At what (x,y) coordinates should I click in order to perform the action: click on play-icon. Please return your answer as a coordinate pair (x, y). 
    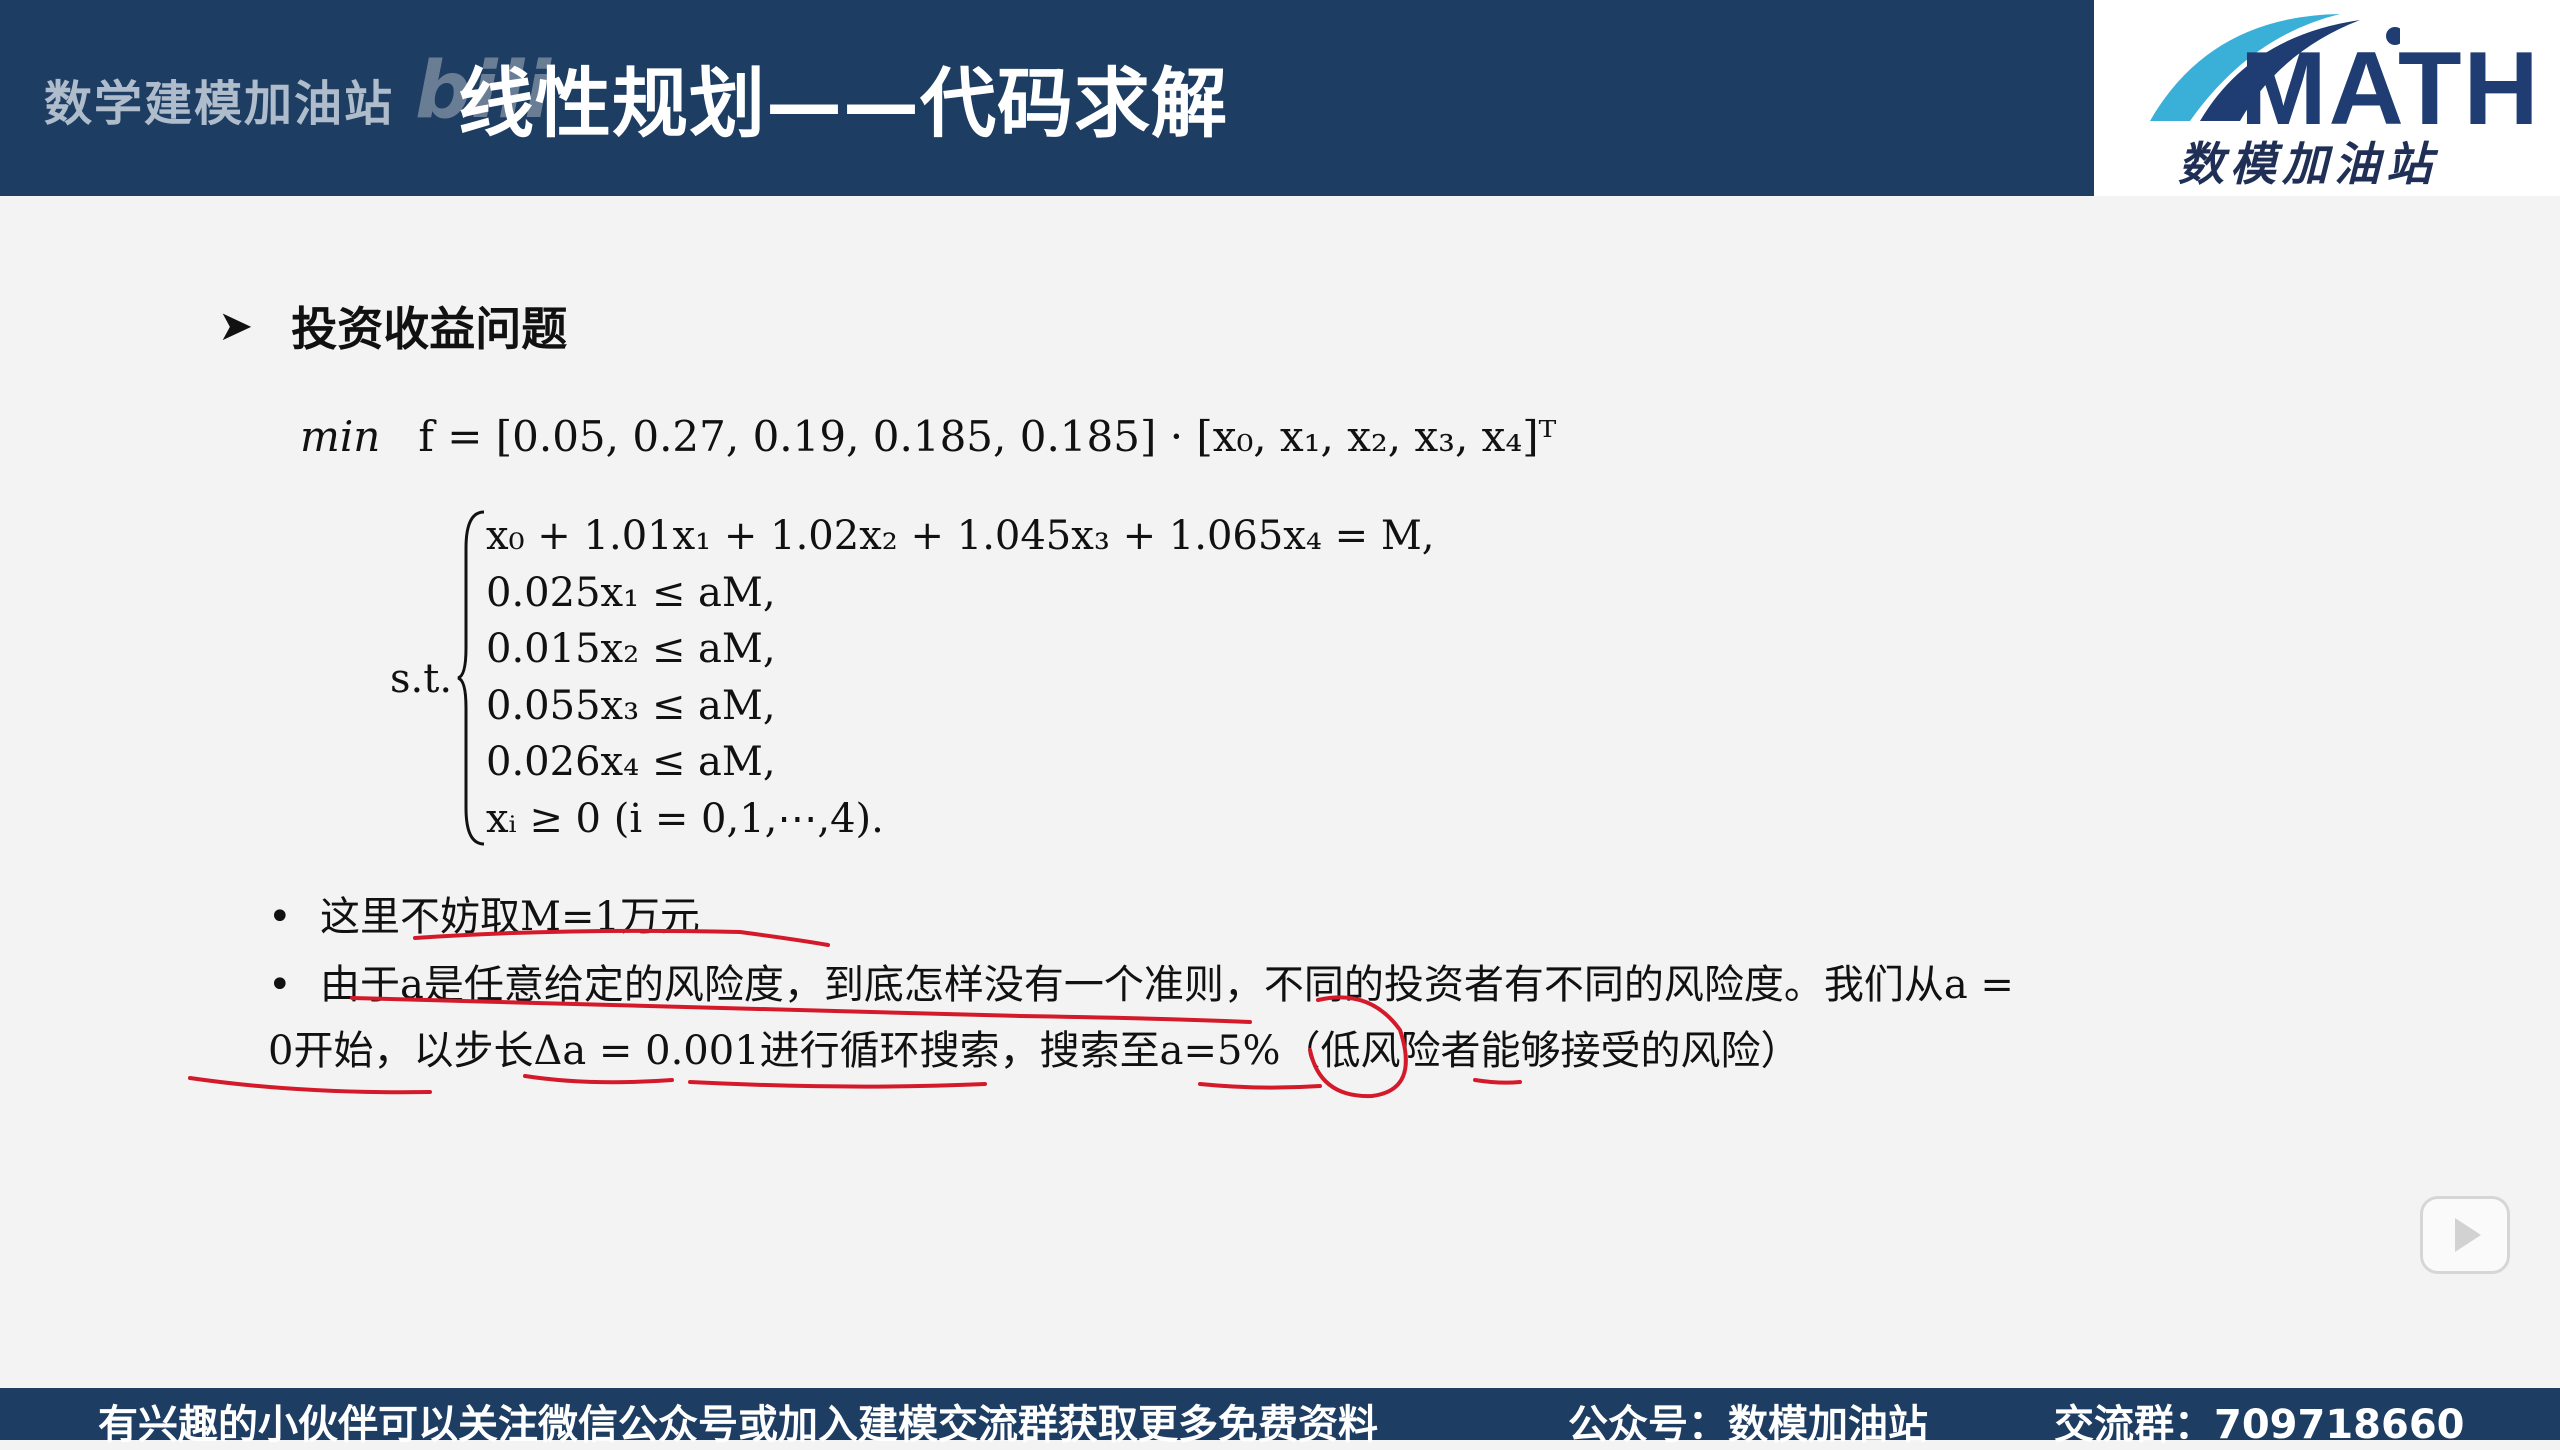
    Looking at the image, I should click on (2468, 1235).